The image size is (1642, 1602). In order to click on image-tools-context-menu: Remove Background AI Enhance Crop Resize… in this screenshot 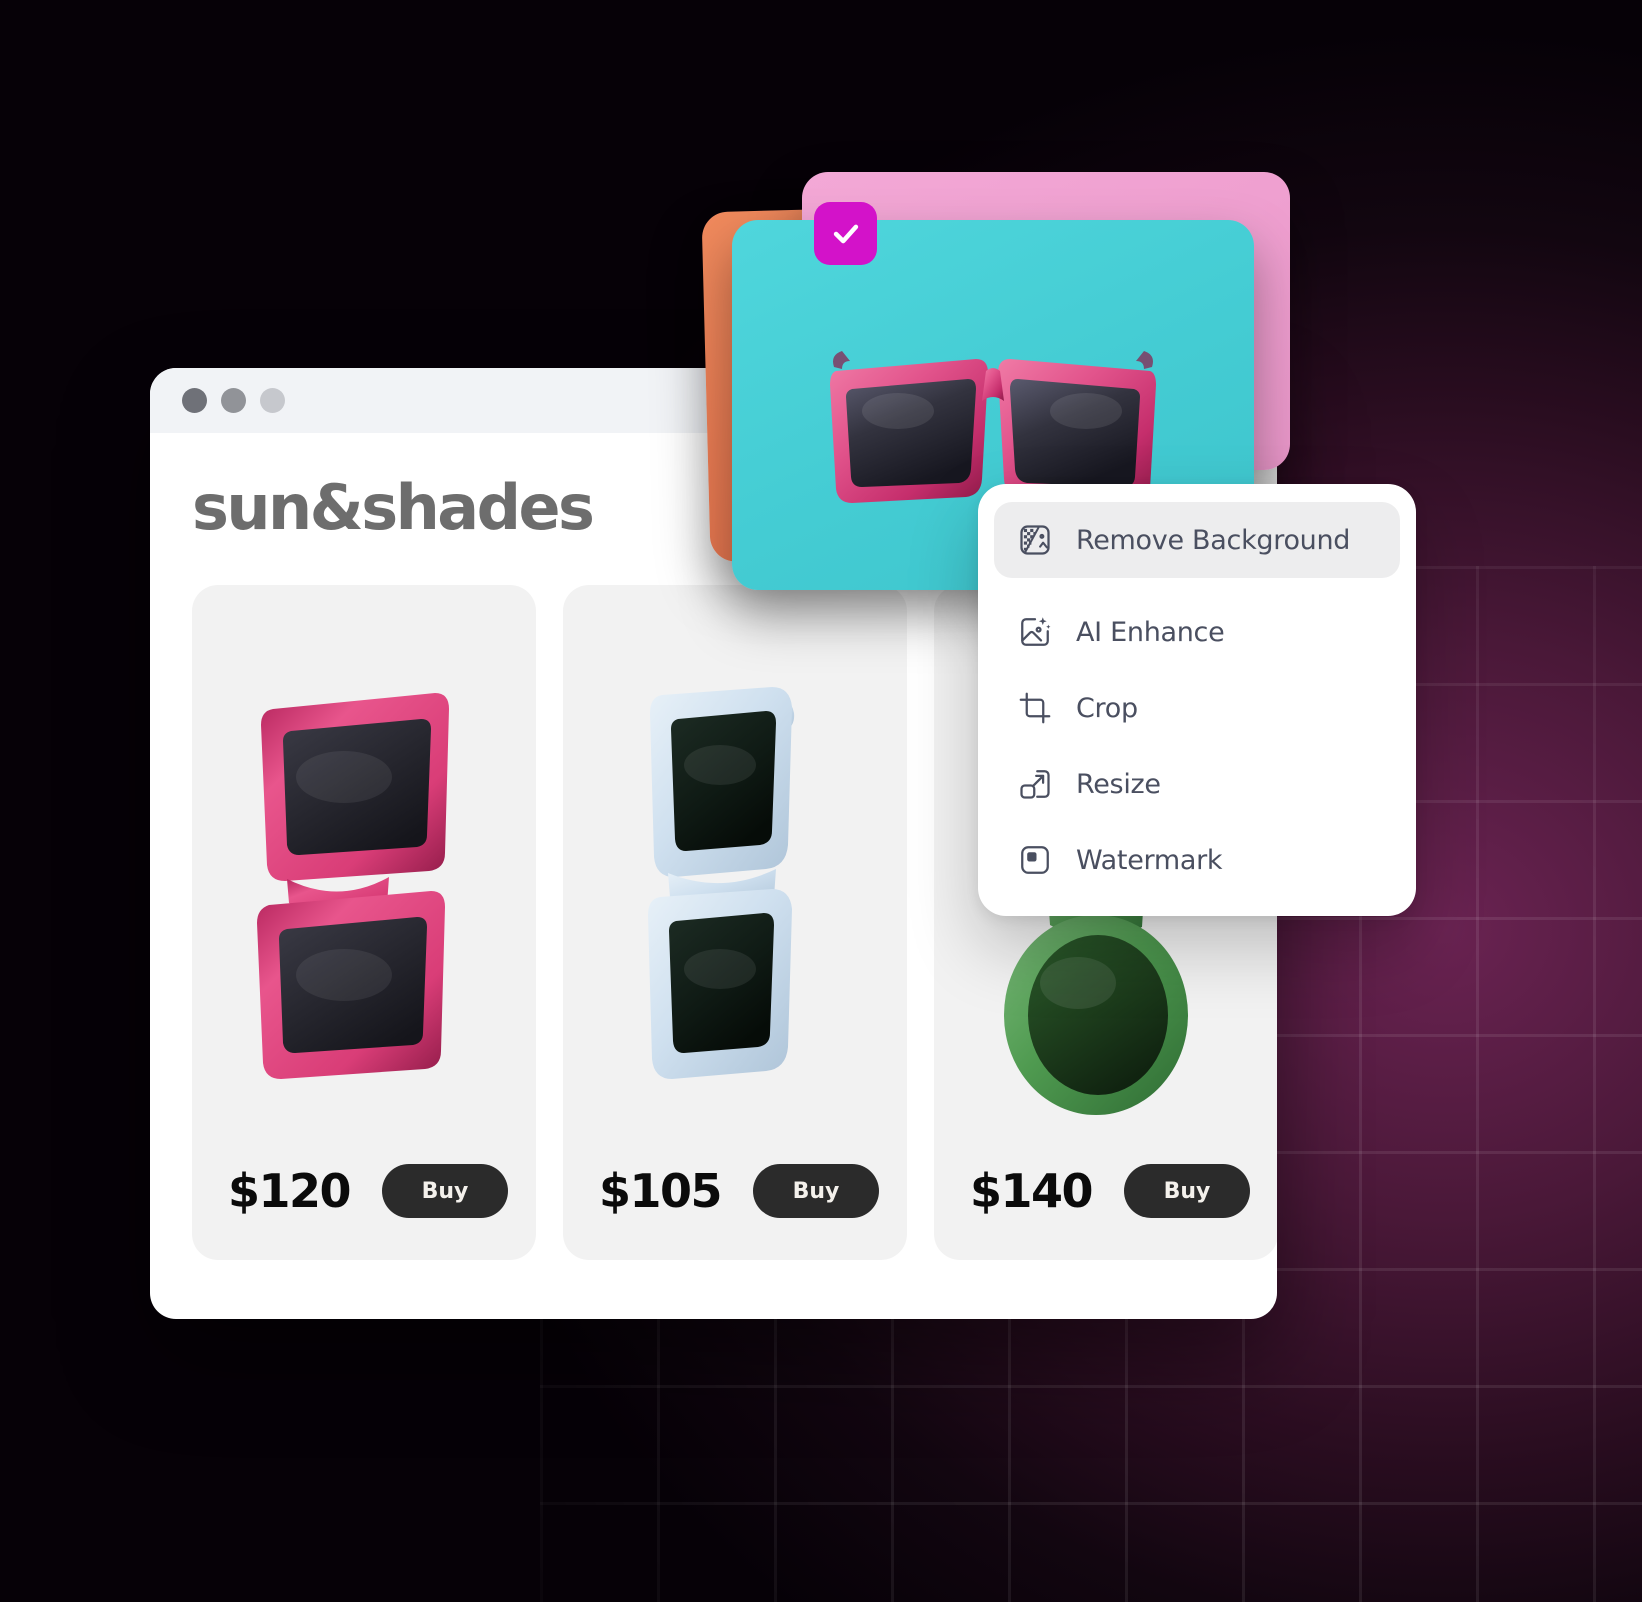, I will do `click(1197, 700)`.